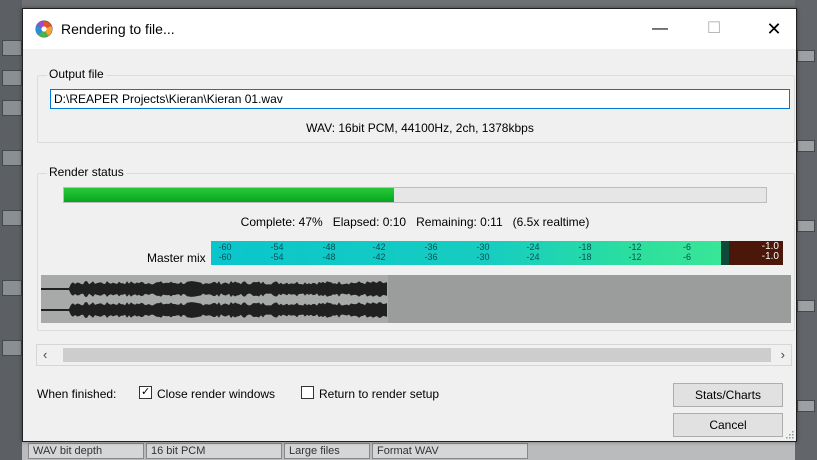 This screenshot has height=460, width=817. I want to click on output-file-label: Output file, so click(76, 74).